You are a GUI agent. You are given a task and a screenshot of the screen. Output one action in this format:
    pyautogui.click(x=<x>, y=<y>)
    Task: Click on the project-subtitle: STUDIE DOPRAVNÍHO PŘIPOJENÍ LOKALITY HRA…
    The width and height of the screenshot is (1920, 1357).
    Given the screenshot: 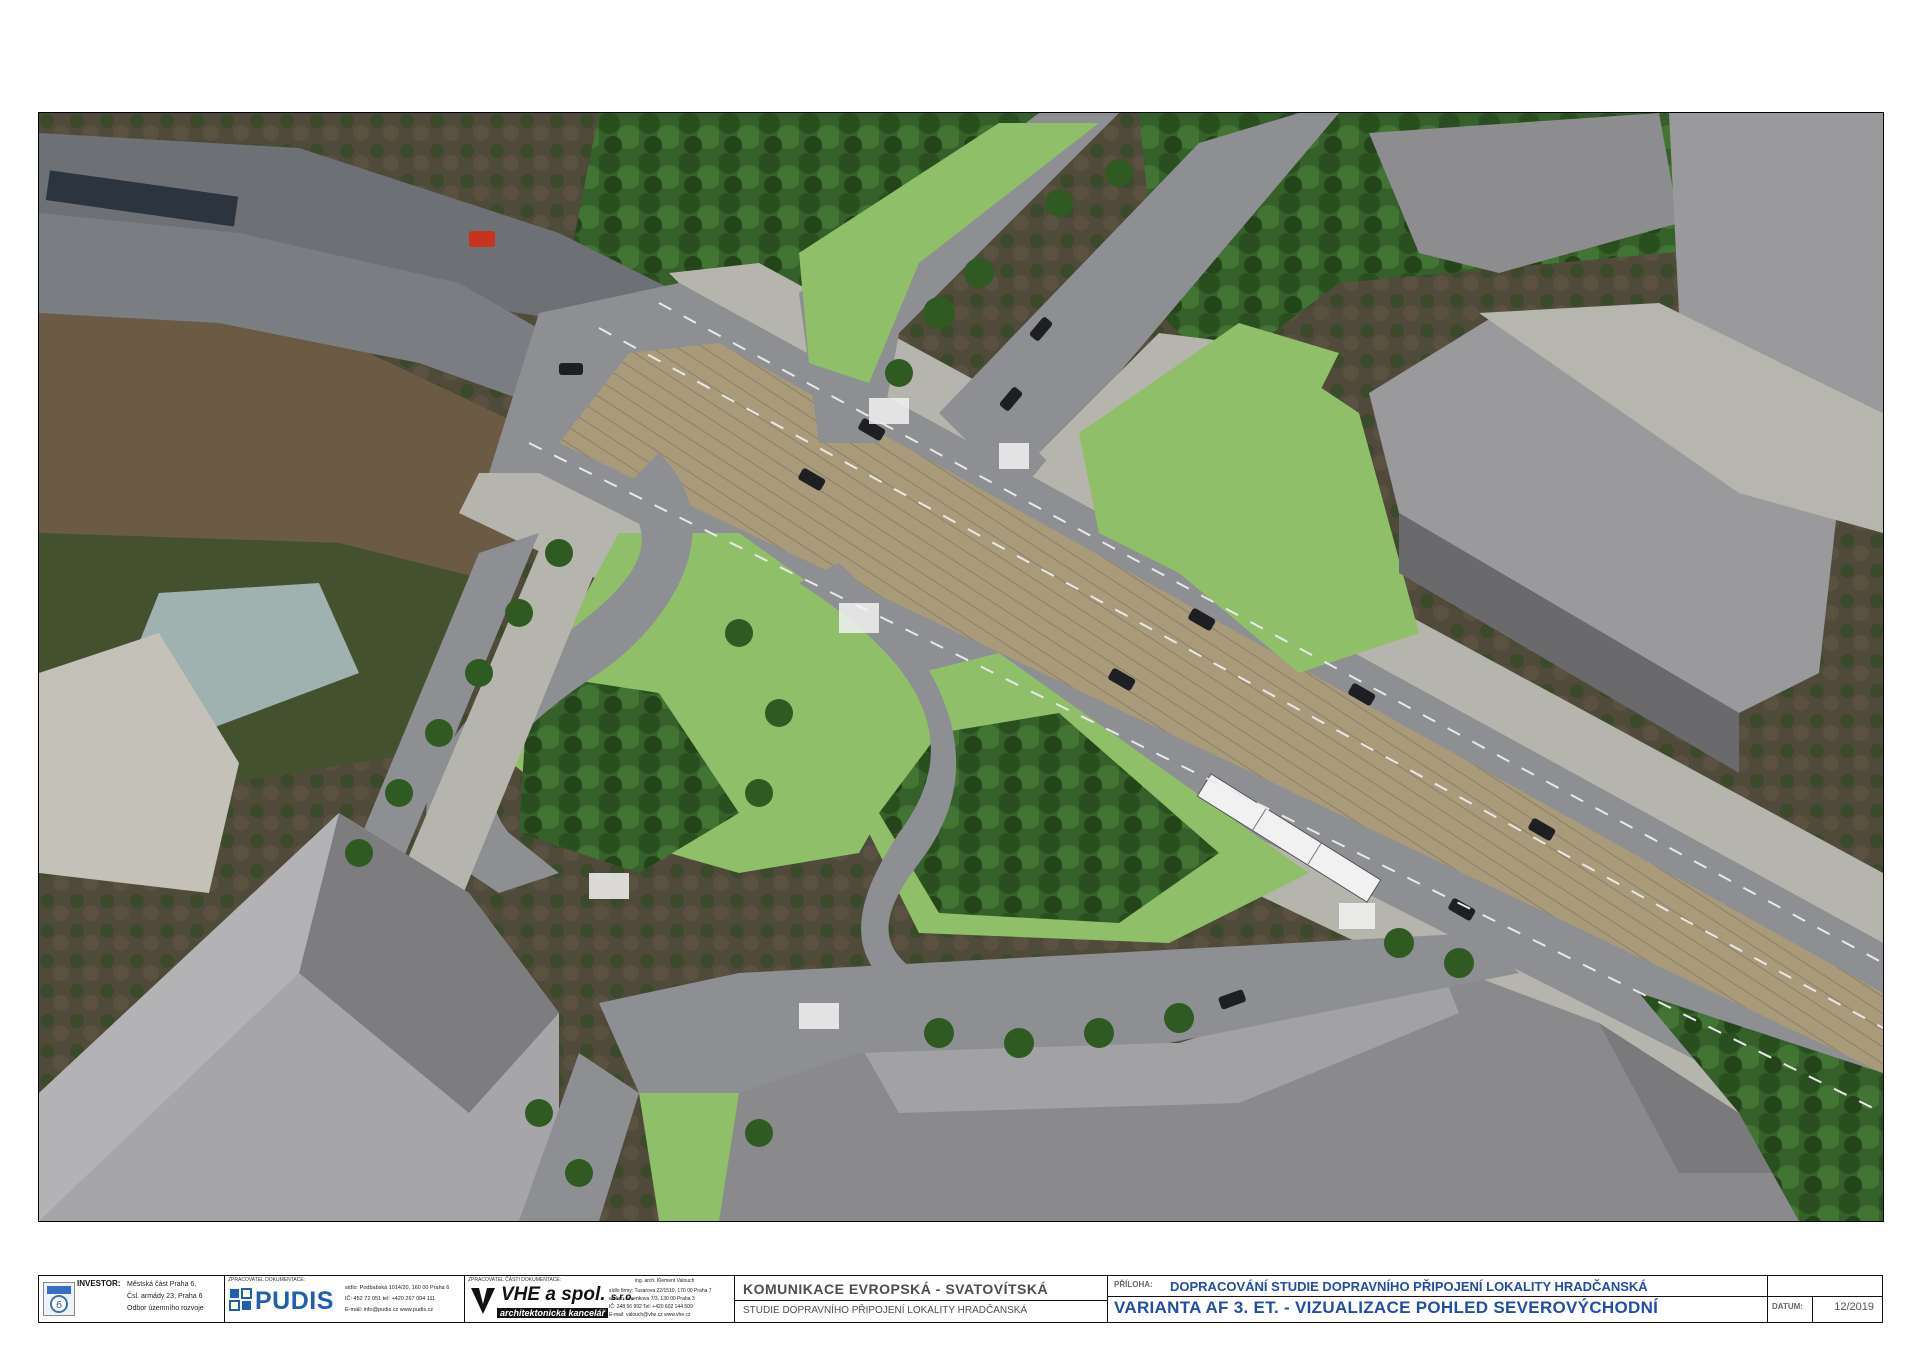 What is the action you would take?
    pyautogui.click(x=885, y=1310)
    